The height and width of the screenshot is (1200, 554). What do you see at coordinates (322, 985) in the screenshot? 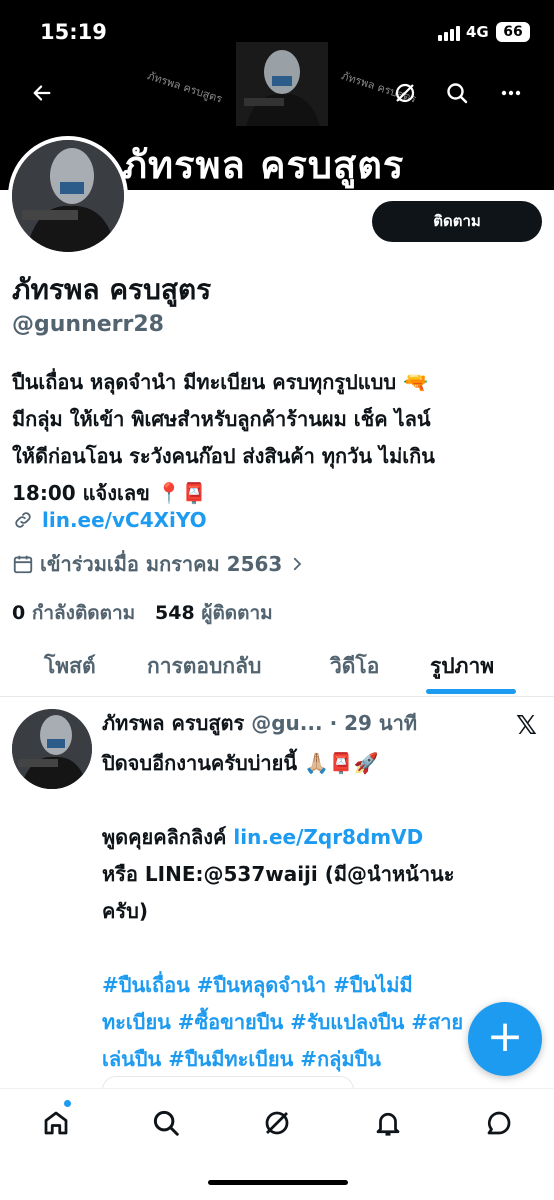
I see `post-hashtags: #ปืนเถื่อน #ปืนหลุดจำนำ #ปืนไม่มี` at bounding box center [322, 985].